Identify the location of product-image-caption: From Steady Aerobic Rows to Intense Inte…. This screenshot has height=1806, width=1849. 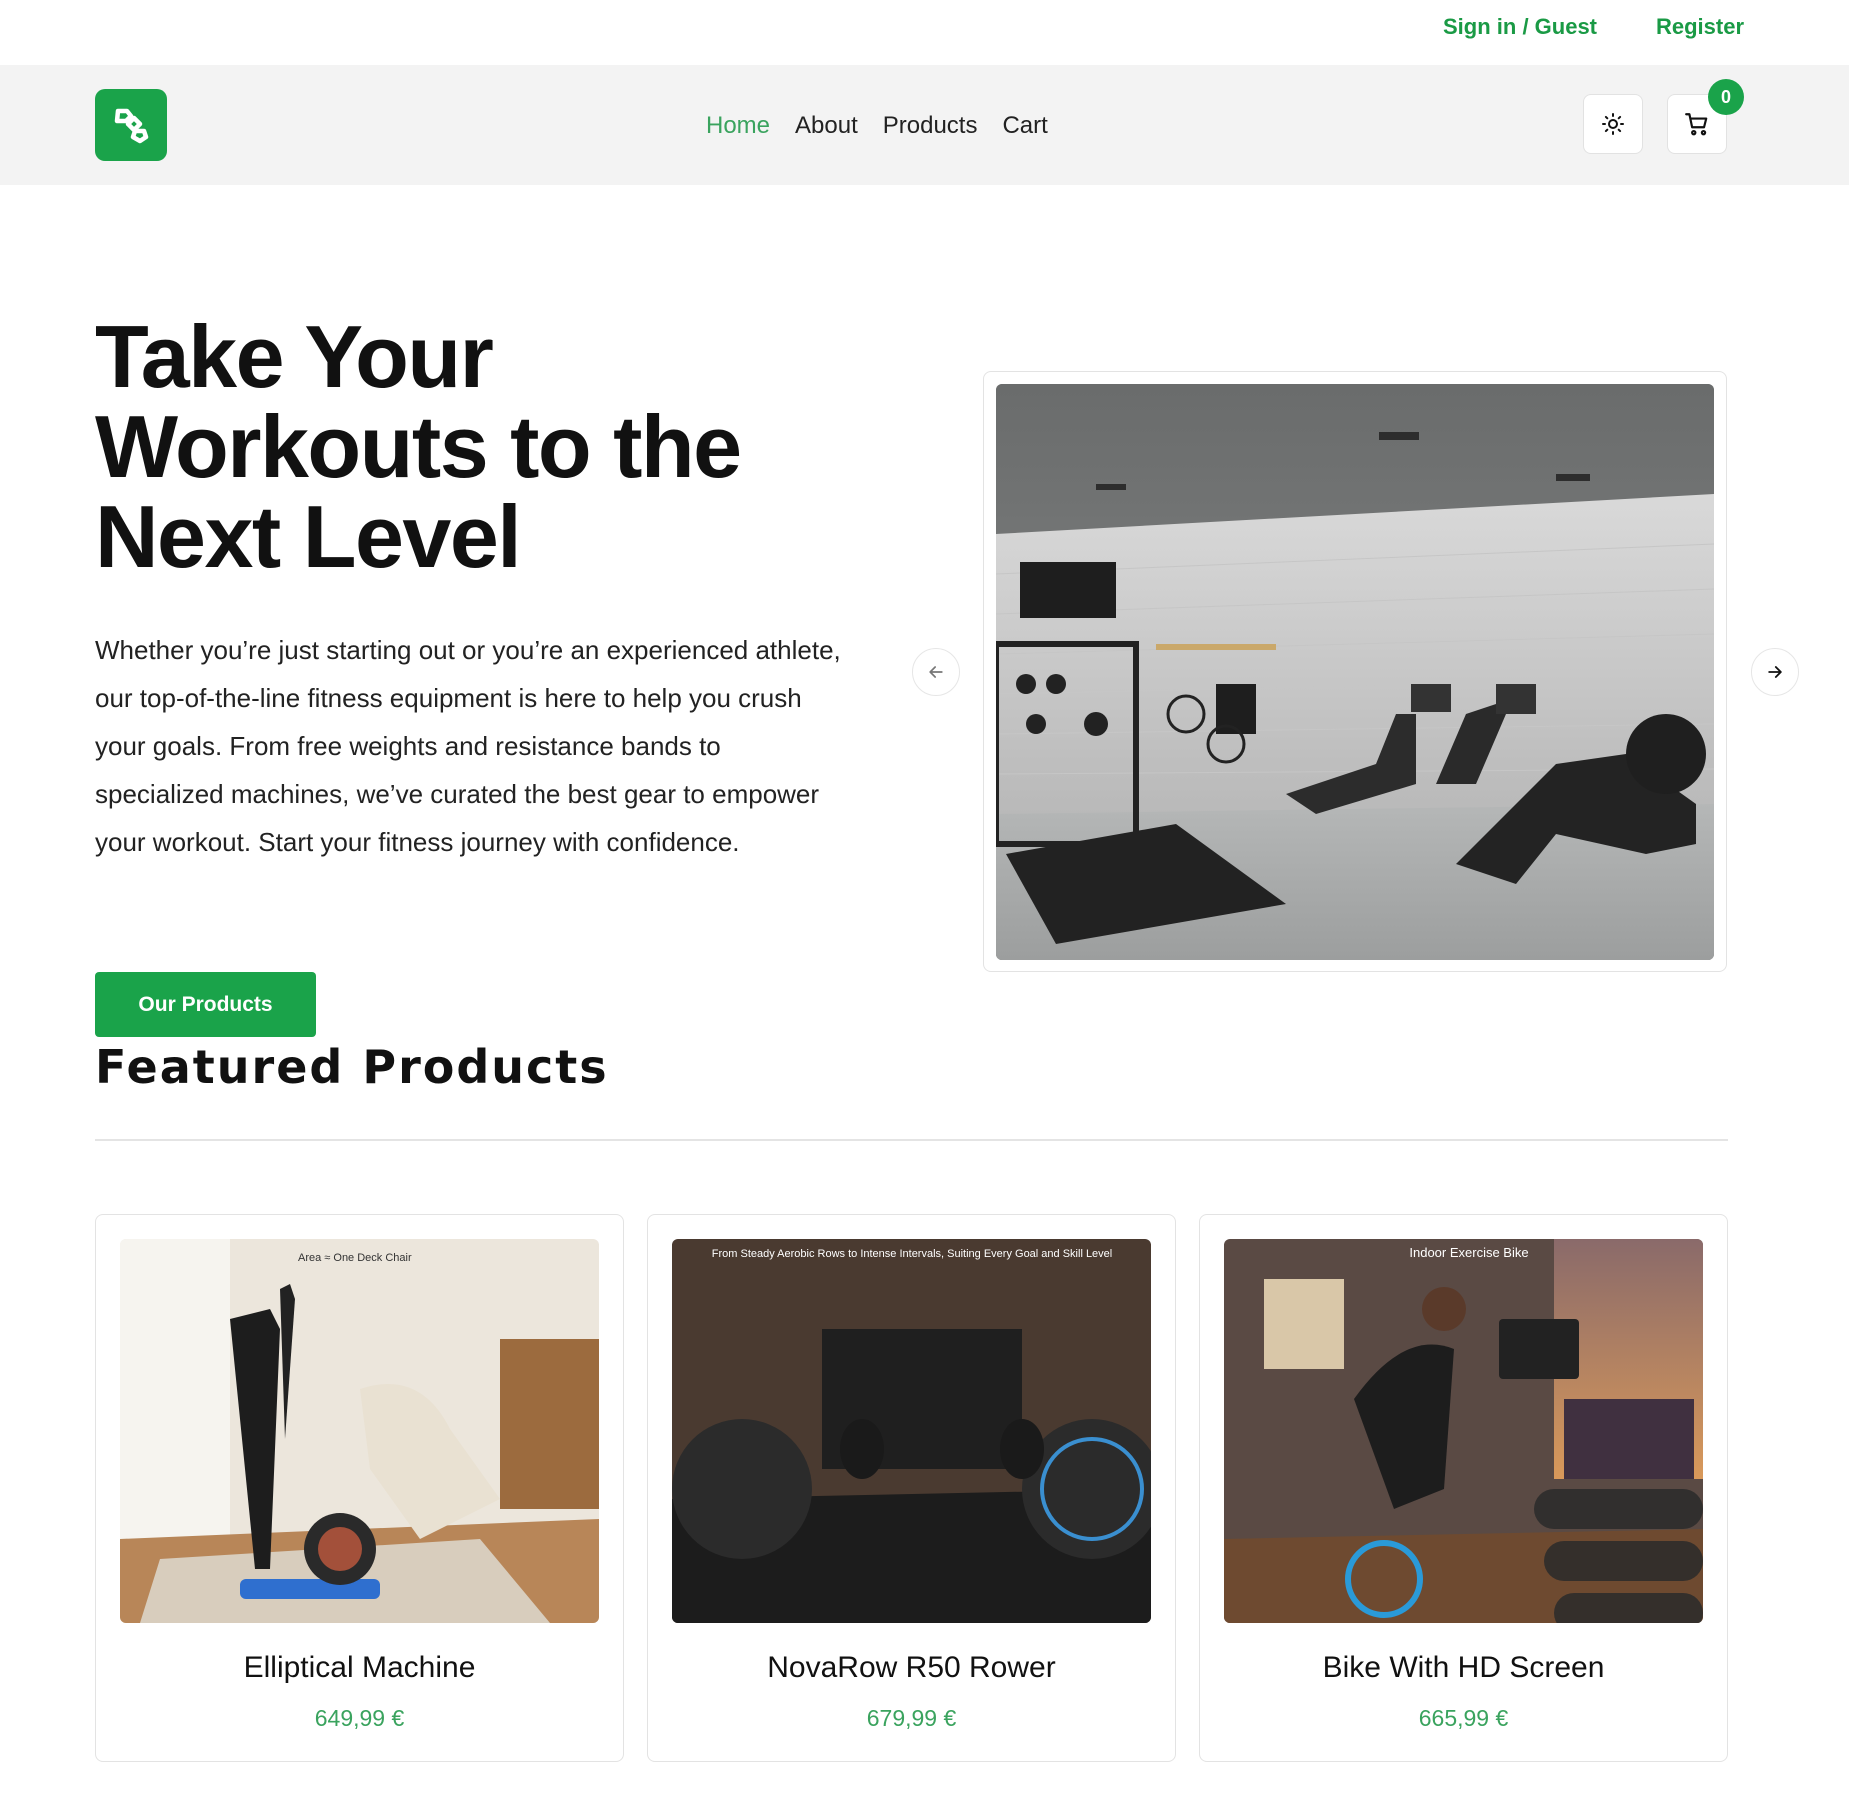
(912, 1254).